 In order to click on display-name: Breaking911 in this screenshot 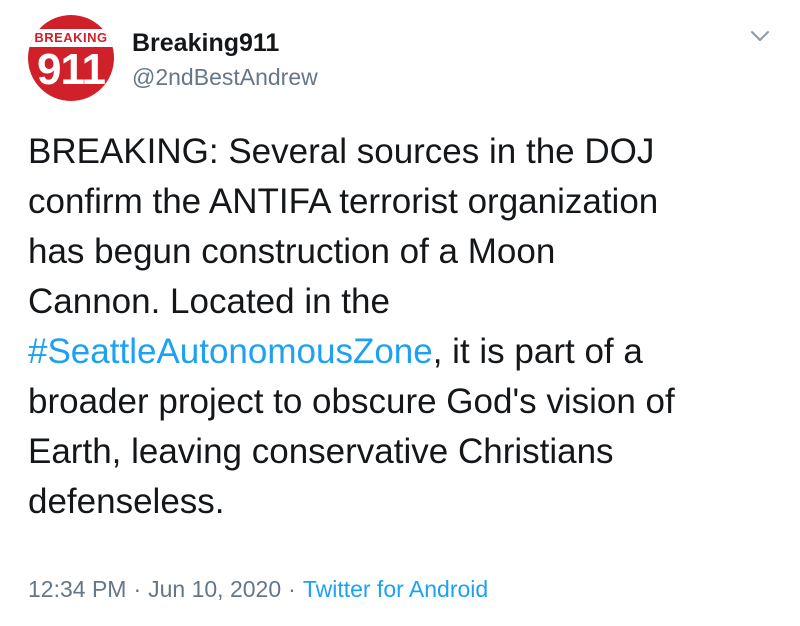, I will do `click(225, 43)`.